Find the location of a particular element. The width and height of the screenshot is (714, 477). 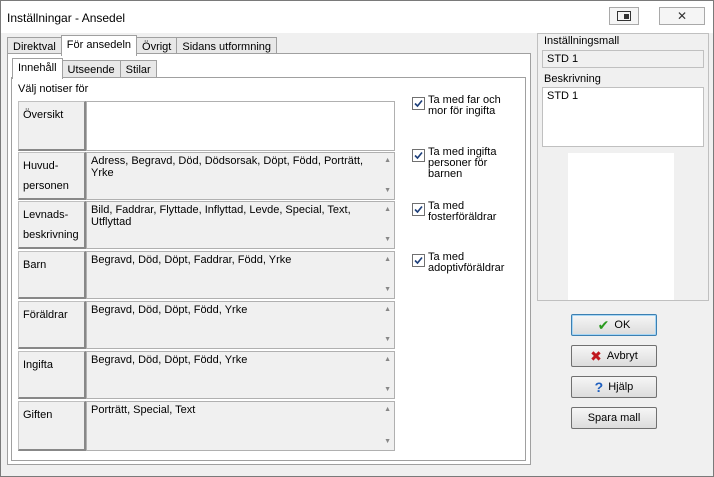

save-template-button: Spara mall is located at coordinates (614, 418).